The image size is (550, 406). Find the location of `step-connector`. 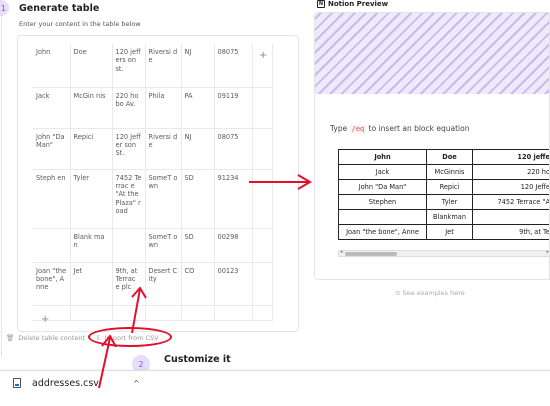

step-connector is located at coordinates (1, 187).